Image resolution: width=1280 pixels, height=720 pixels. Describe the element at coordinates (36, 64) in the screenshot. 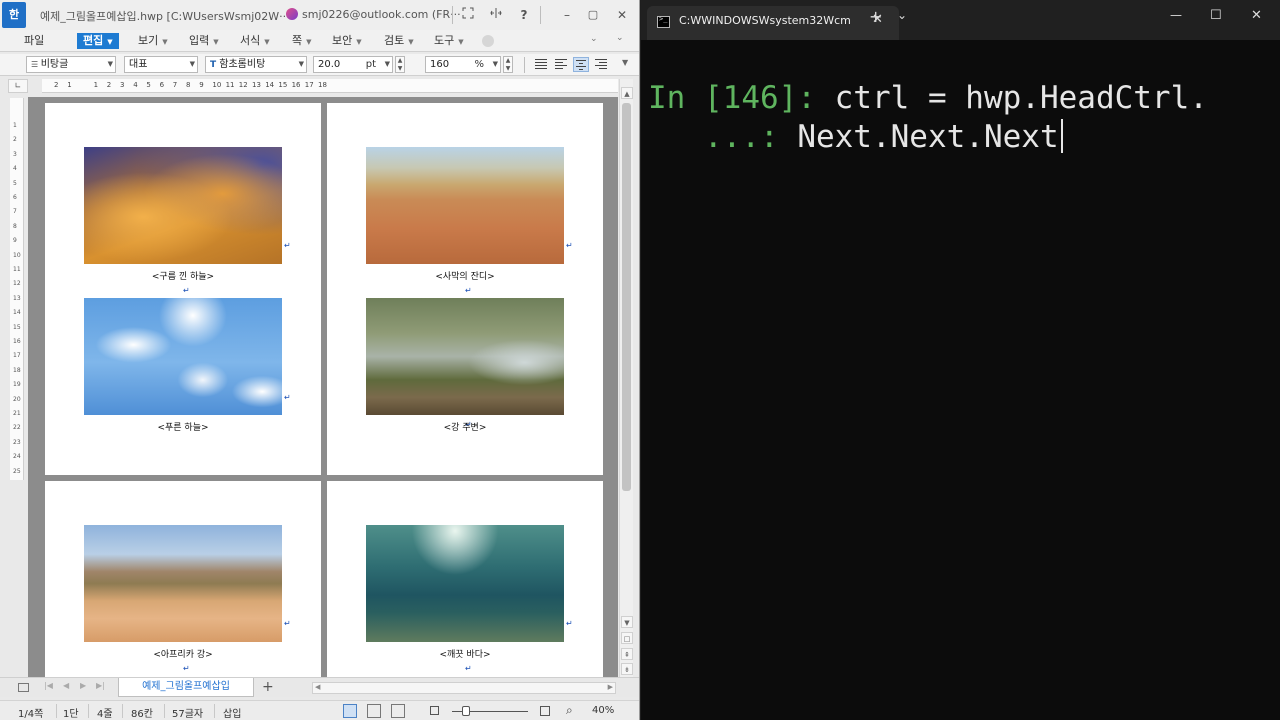

I see `style-icon: ☰` at that location.